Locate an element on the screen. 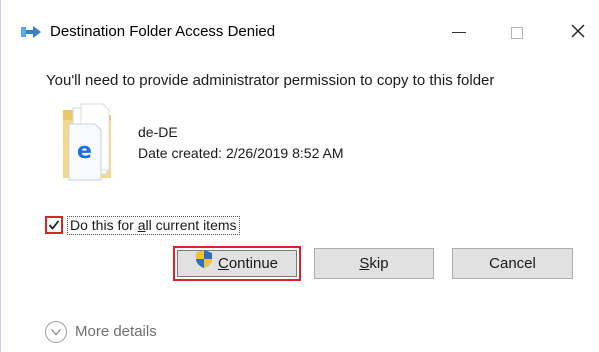 Image resolution: width=599 pixels, height=352 pixels. continue-button: Continue is located at coordinates (237, 263).